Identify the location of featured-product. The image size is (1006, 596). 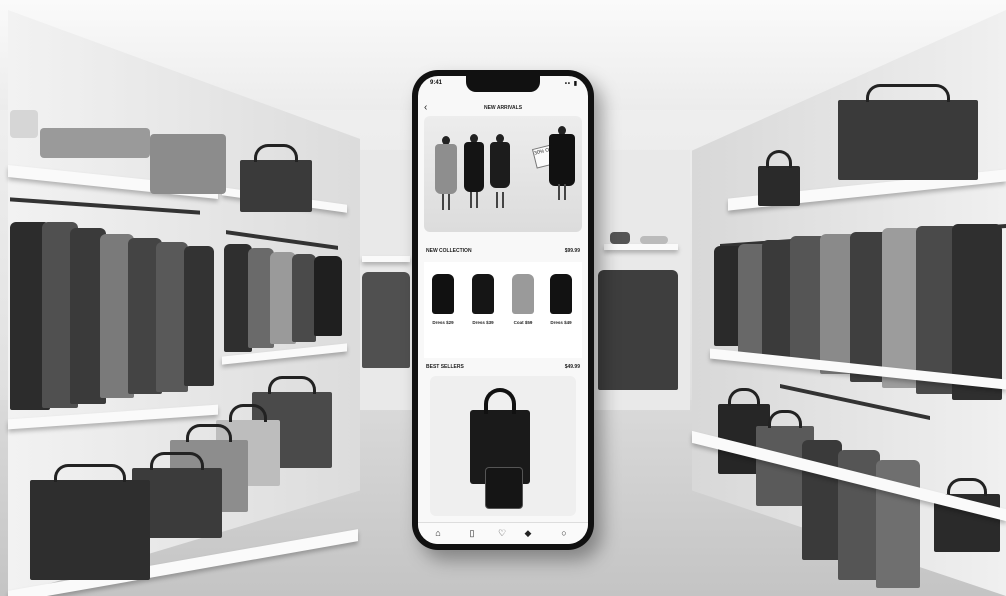
(503, 446).